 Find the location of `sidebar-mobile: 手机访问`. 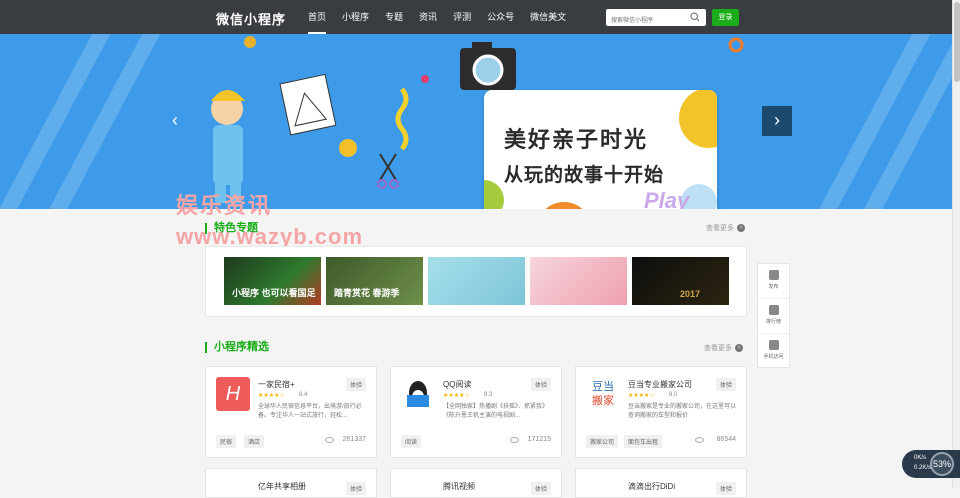

sidebar-mobile: 手机访问 is located at coordinates (773, 351).